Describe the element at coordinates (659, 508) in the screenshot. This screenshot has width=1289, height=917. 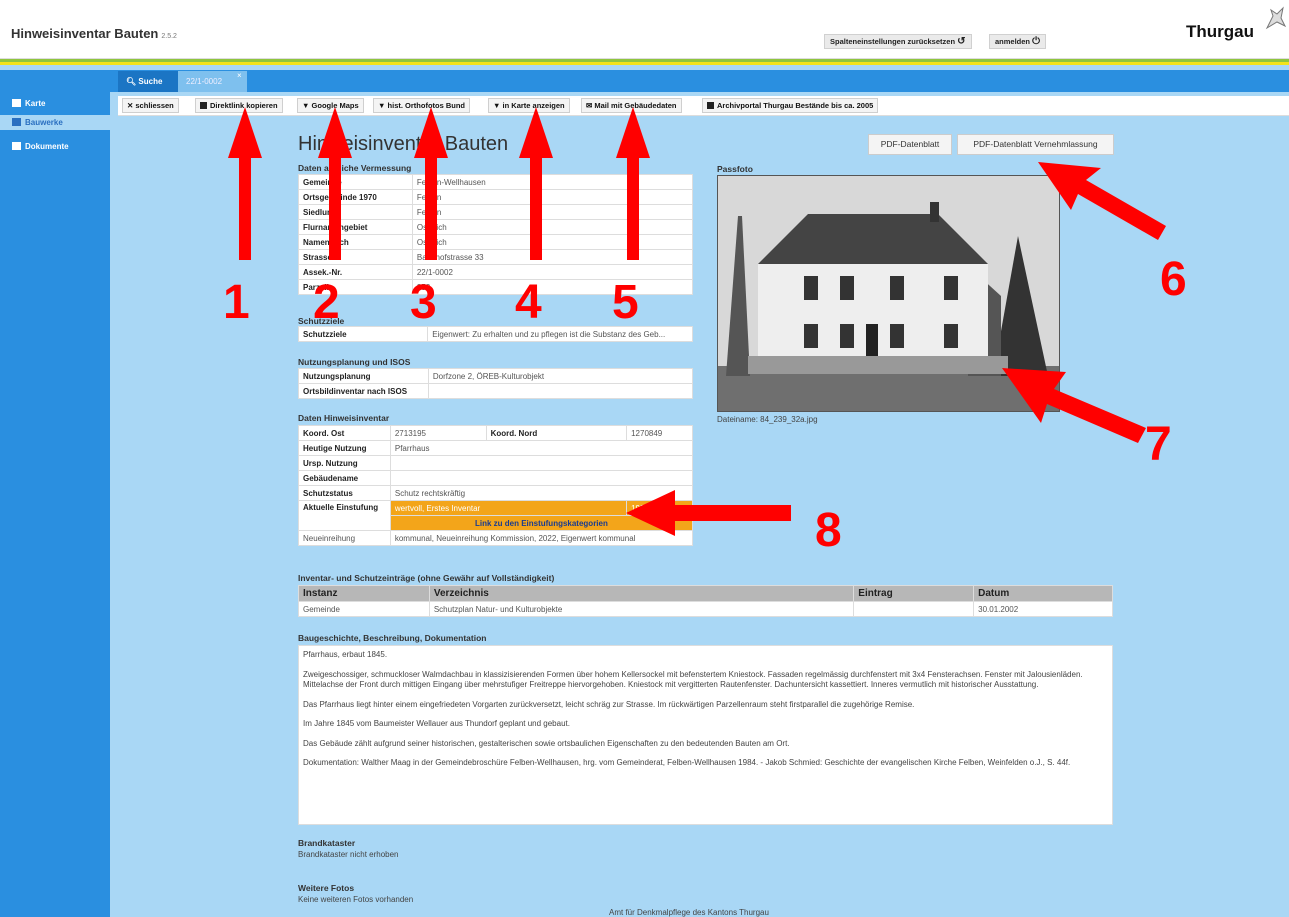
I see `einstufung-year: 1996` at that location.